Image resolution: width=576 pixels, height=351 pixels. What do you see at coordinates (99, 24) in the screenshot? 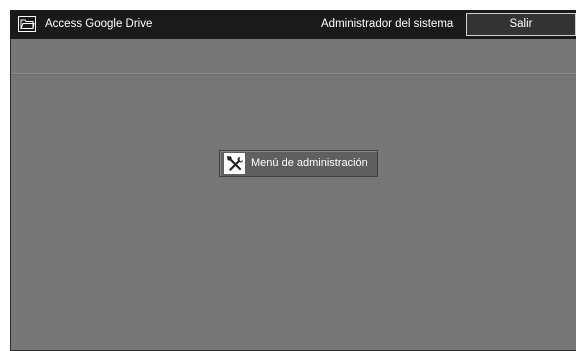
I see `app-title: Access Google Drive` at bounding box center [99, 24].